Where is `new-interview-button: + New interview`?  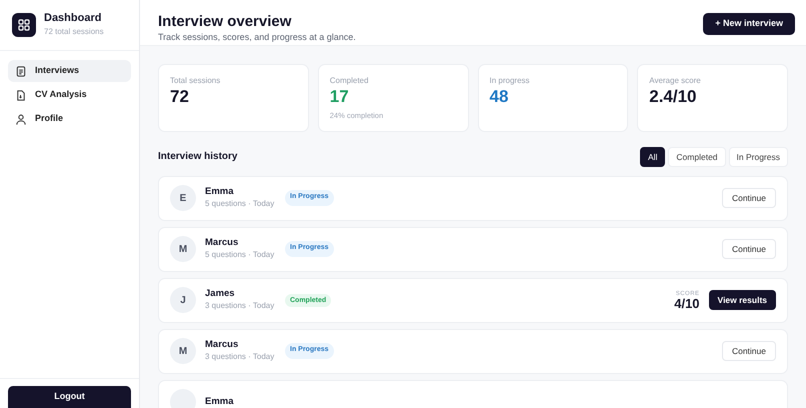 new-interview-button: + New interview is located at coordinates (749, 24).